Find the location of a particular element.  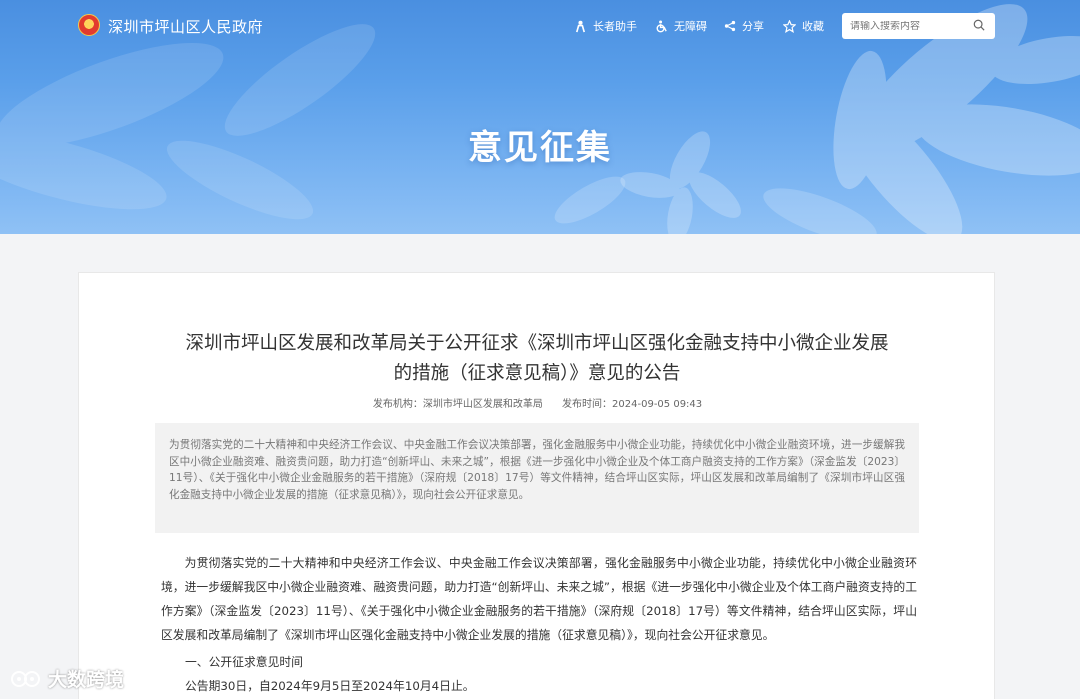

watermark: 大数跨境 is located at coordinates (67, 678).